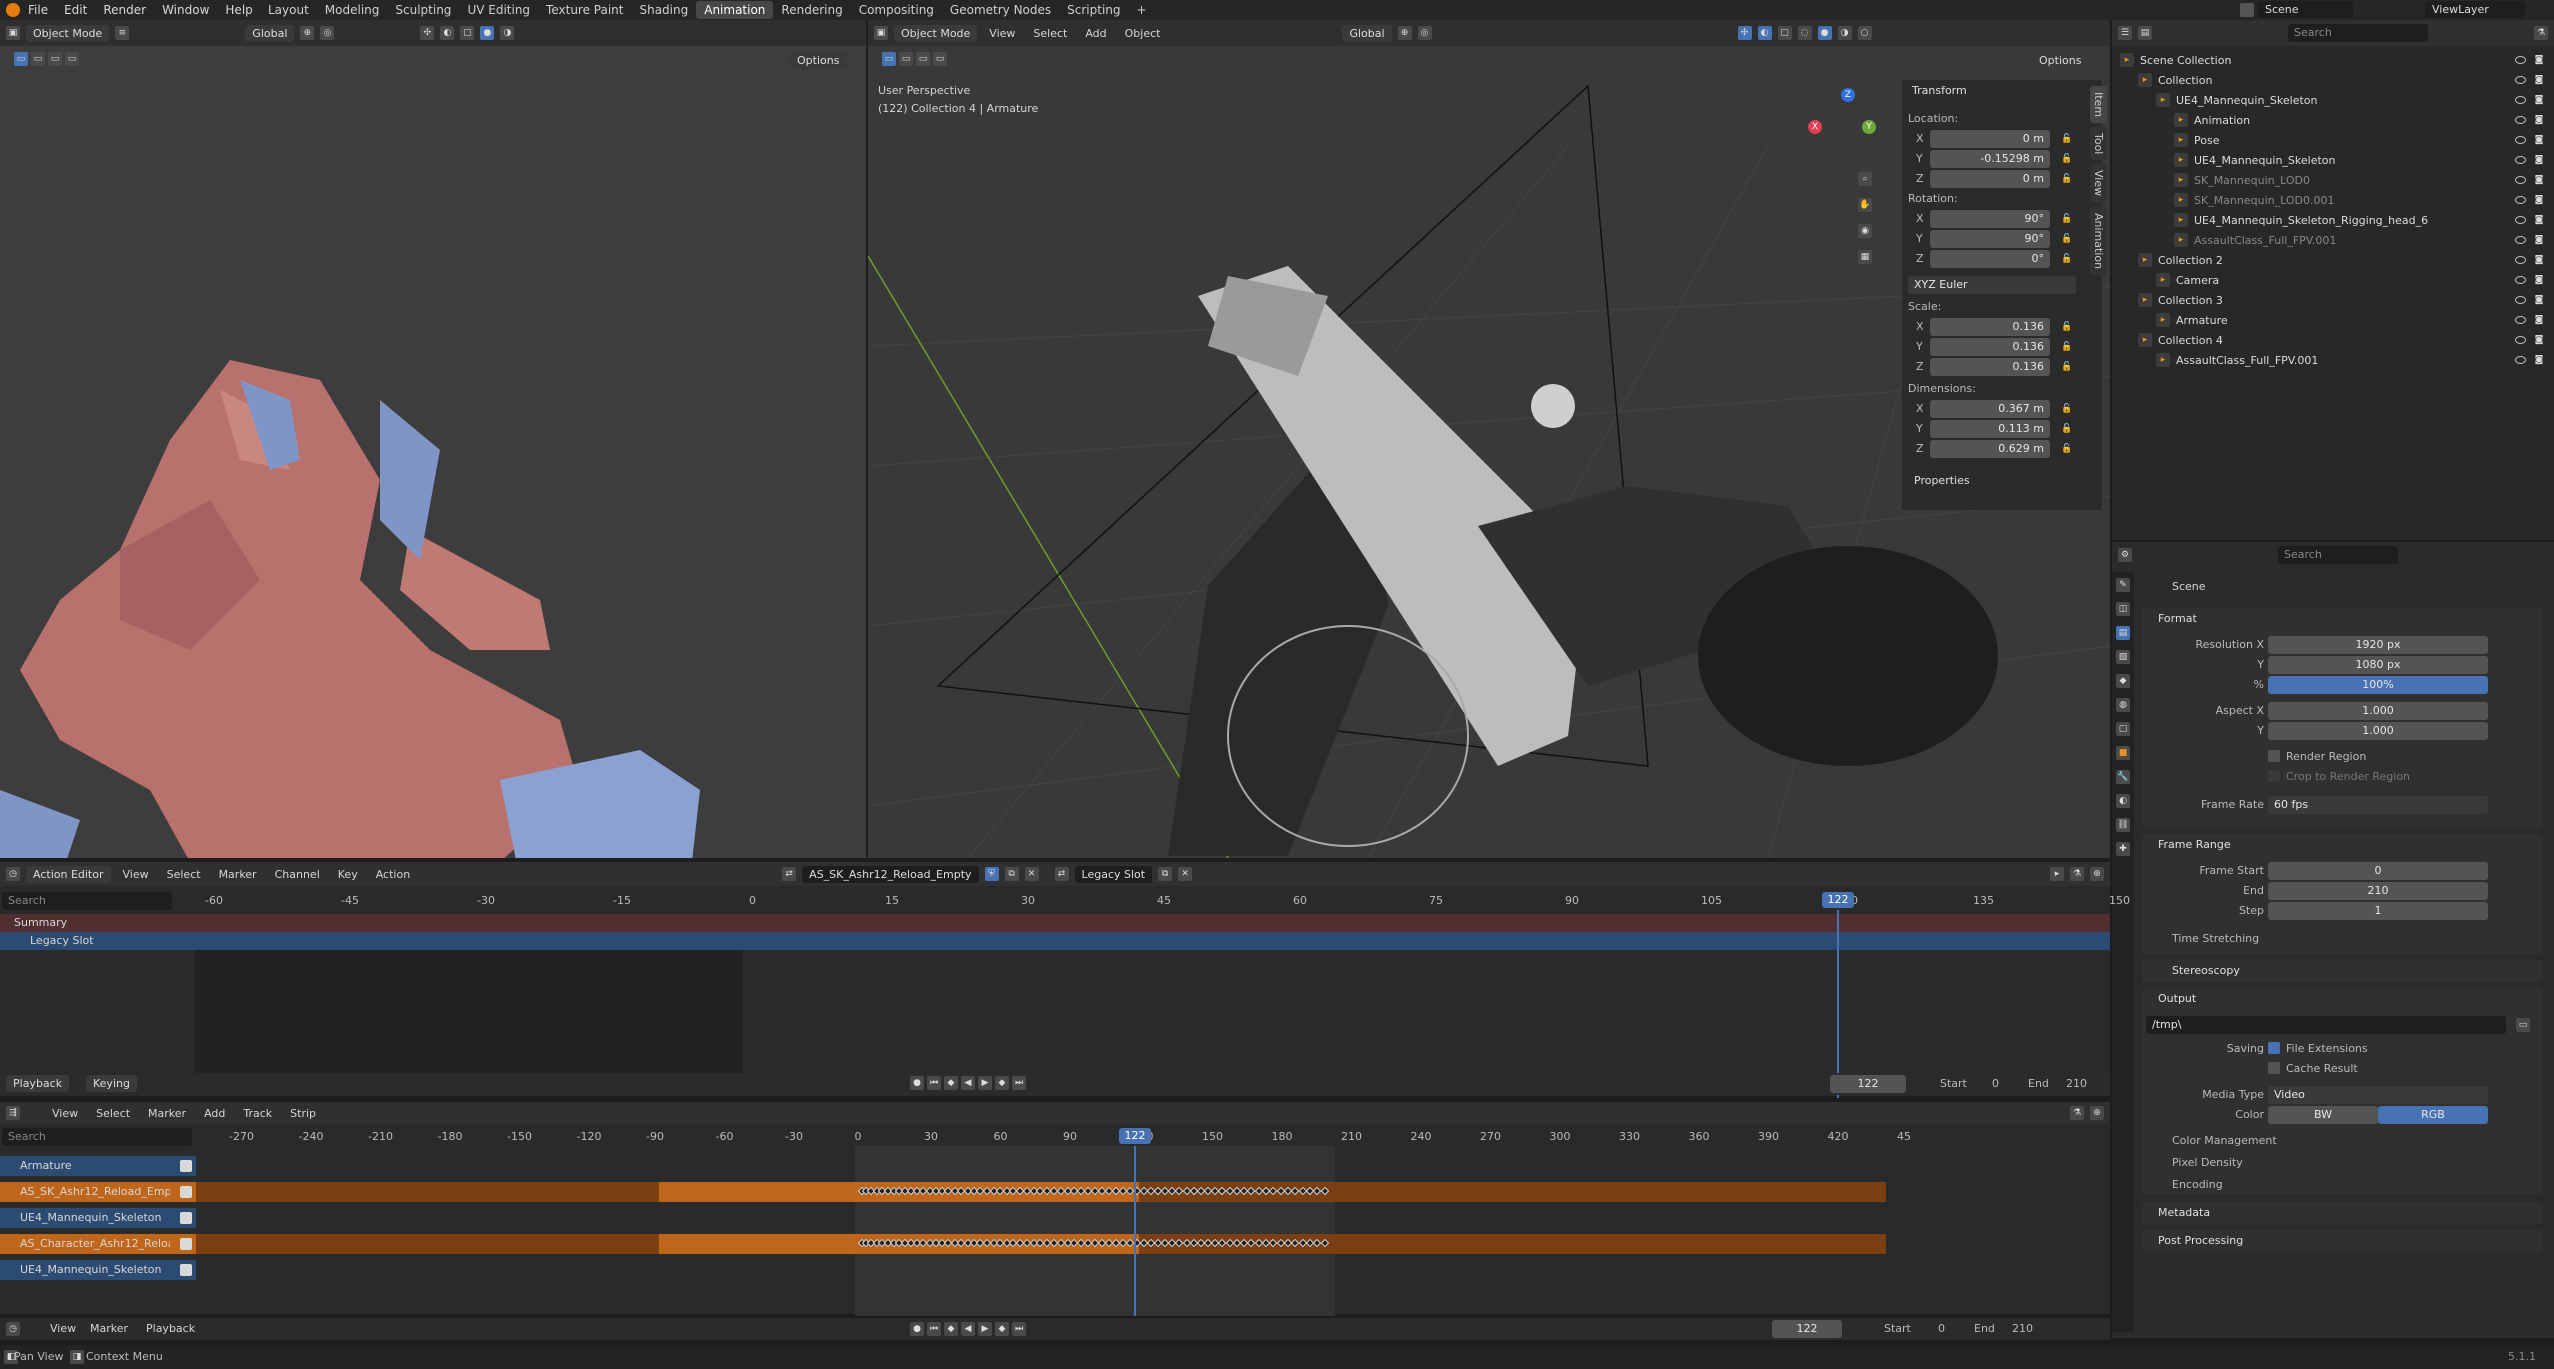  What do you see at coordinates (124, 10) in the screenshot?
I see `menu-render: Render` at bounding box center [124, 10].